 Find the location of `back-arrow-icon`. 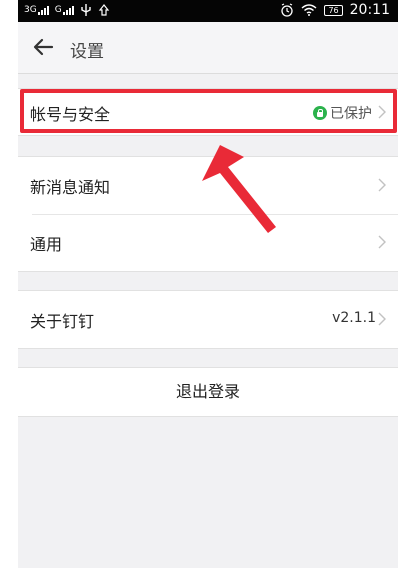

back-arrow-icon is located at coordinates (43, 47).